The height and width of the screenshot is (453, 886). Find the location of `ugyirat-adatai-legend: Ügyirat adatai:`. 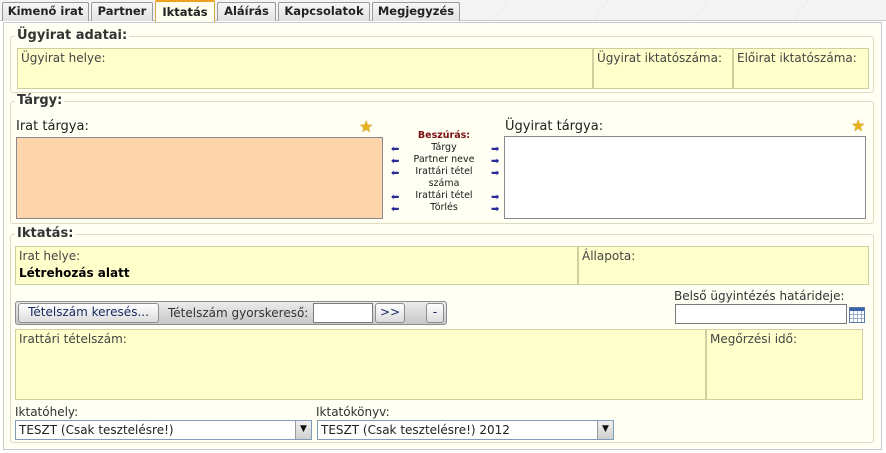

ugyirat-adatai-legend: Ügyirat adatai: is located at coordinates (72, 36).